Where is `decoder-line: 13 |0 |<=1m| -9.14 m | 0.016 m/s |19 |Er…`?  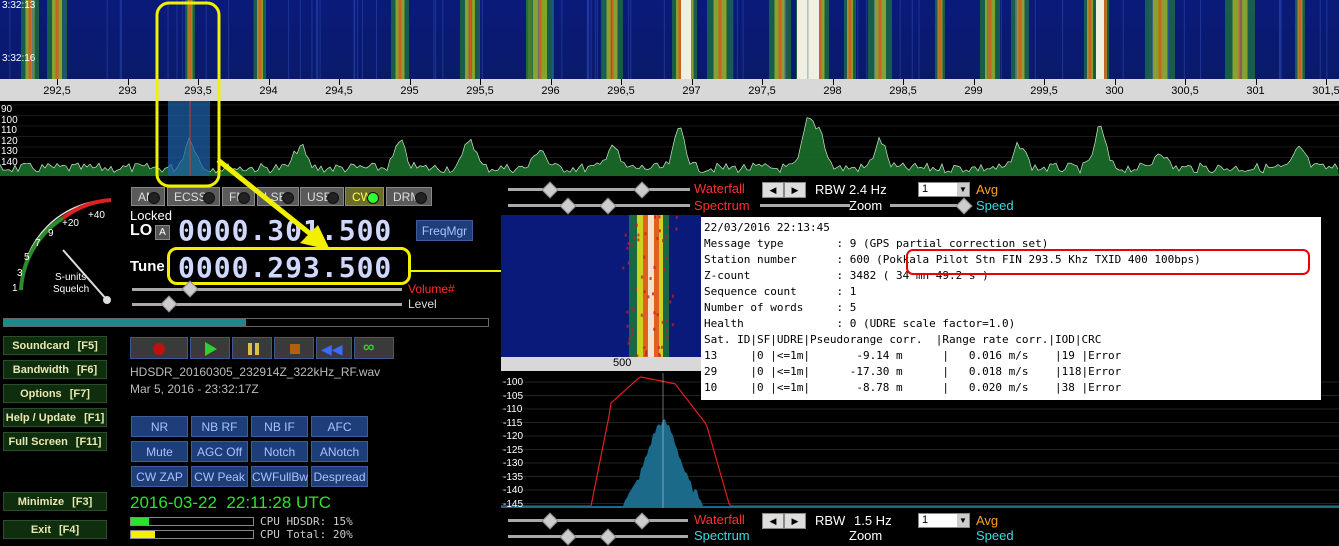 decoder-line: 13 |0 |<=1m| -9.14 m | 0.016 m/s |19 |Er… is located at coordinates (913, 355).